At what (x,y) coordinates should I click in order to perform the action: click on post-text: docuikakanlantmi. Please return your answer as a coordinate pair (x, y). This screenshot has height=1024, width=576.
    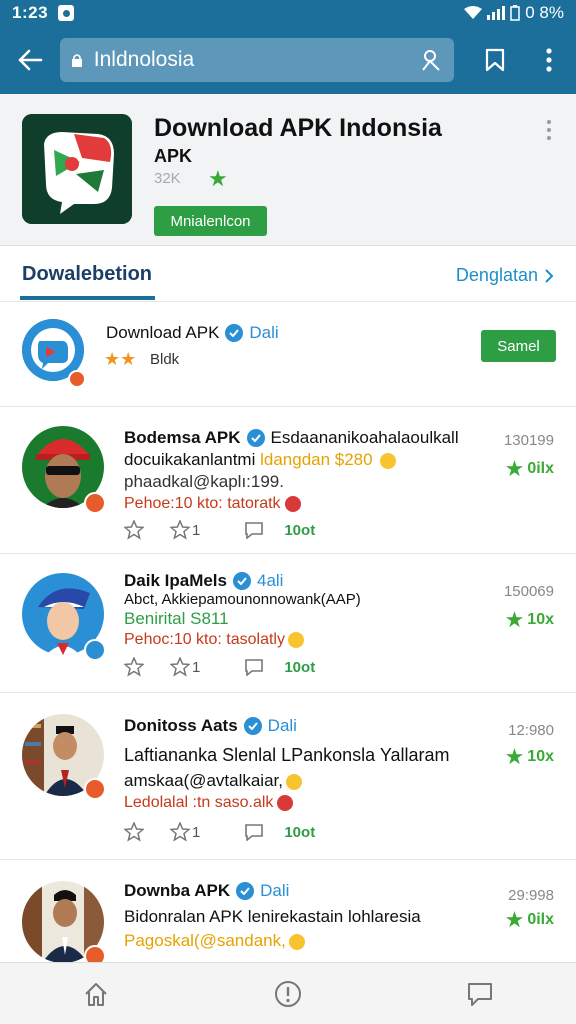
    Looking at the image, I should click on (190, 459).